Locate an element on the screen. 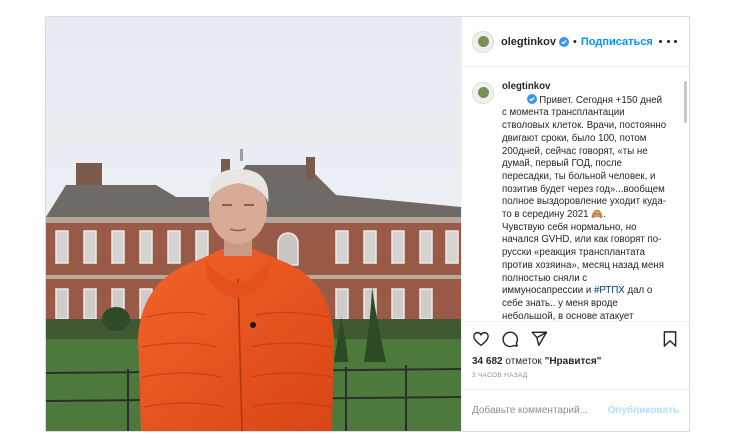 The height and width of the screenshot is (439, 730). publish-button: Опубликовать is located at coordinates (643, 410).